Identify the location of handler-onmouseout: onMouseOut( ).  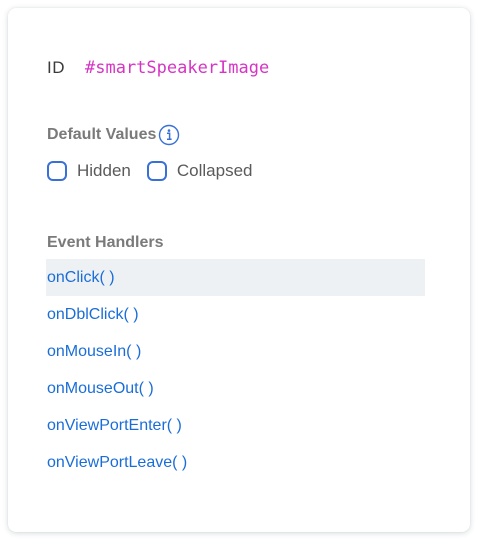
(235, 388).